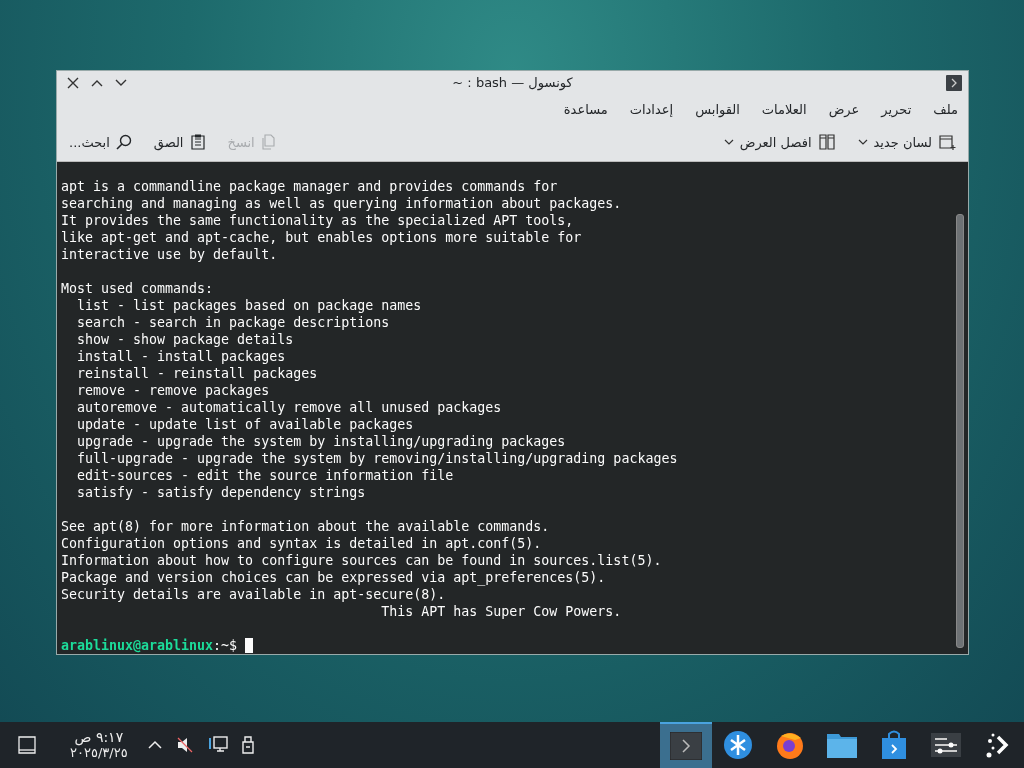 The height and width of the screenshot is (768, 1024). Describe the element at coordinates (844, 109) in the screenshot. I see `menu-item: عرض` at that location.